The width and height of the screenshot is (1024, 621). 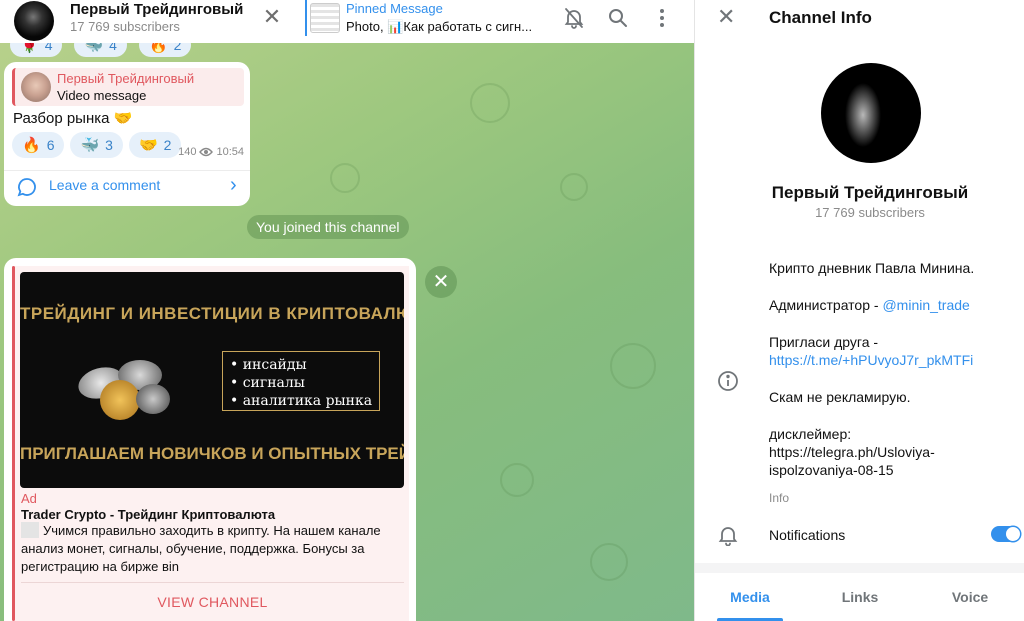 I want to click on eye-icon, so click(x=206, y=152).